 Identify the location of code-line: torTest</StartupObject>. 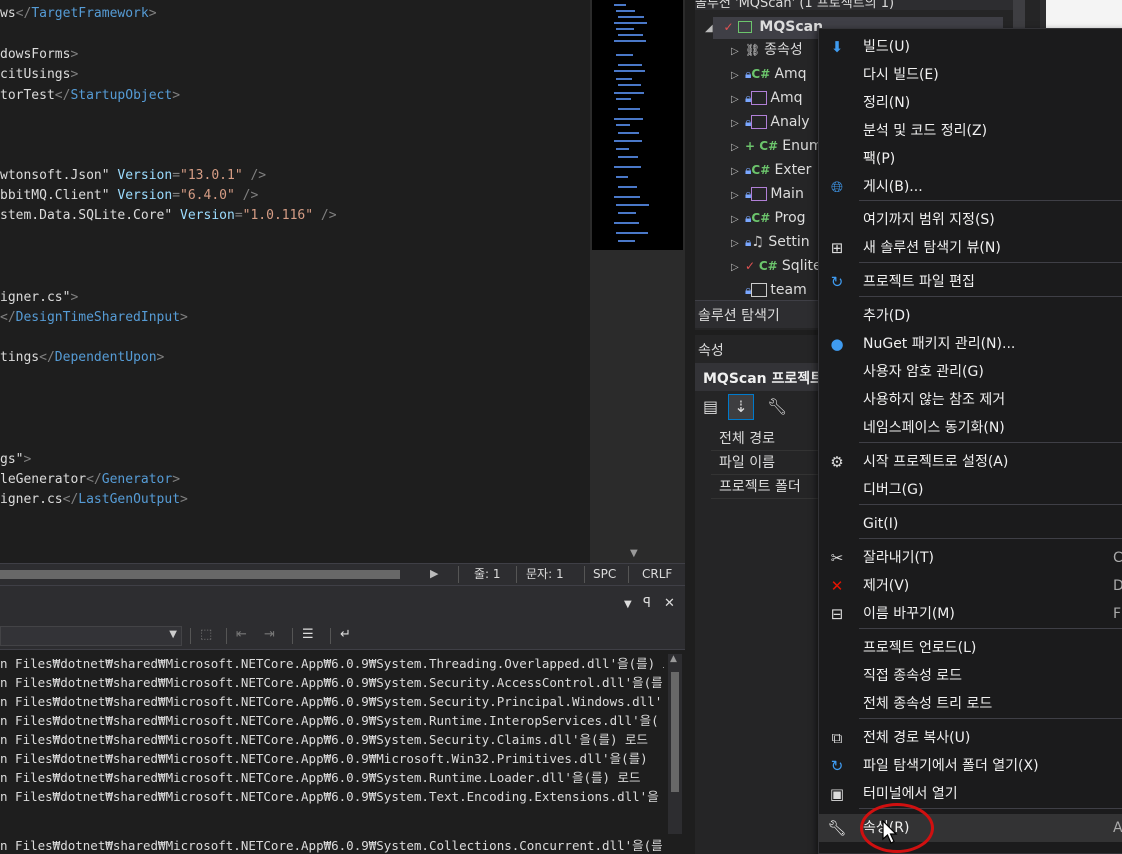
(90, 96).